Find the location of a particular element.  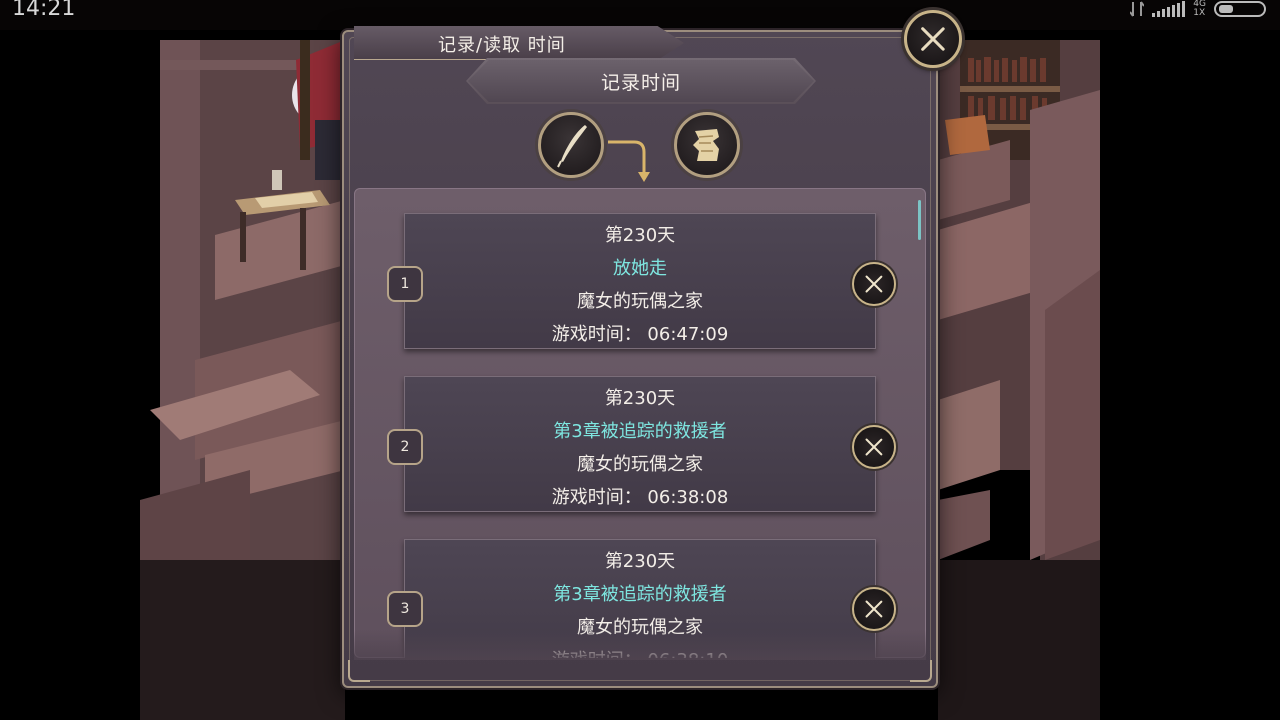

mode-banner: 记录时间 is located at coordinates (641, 81).